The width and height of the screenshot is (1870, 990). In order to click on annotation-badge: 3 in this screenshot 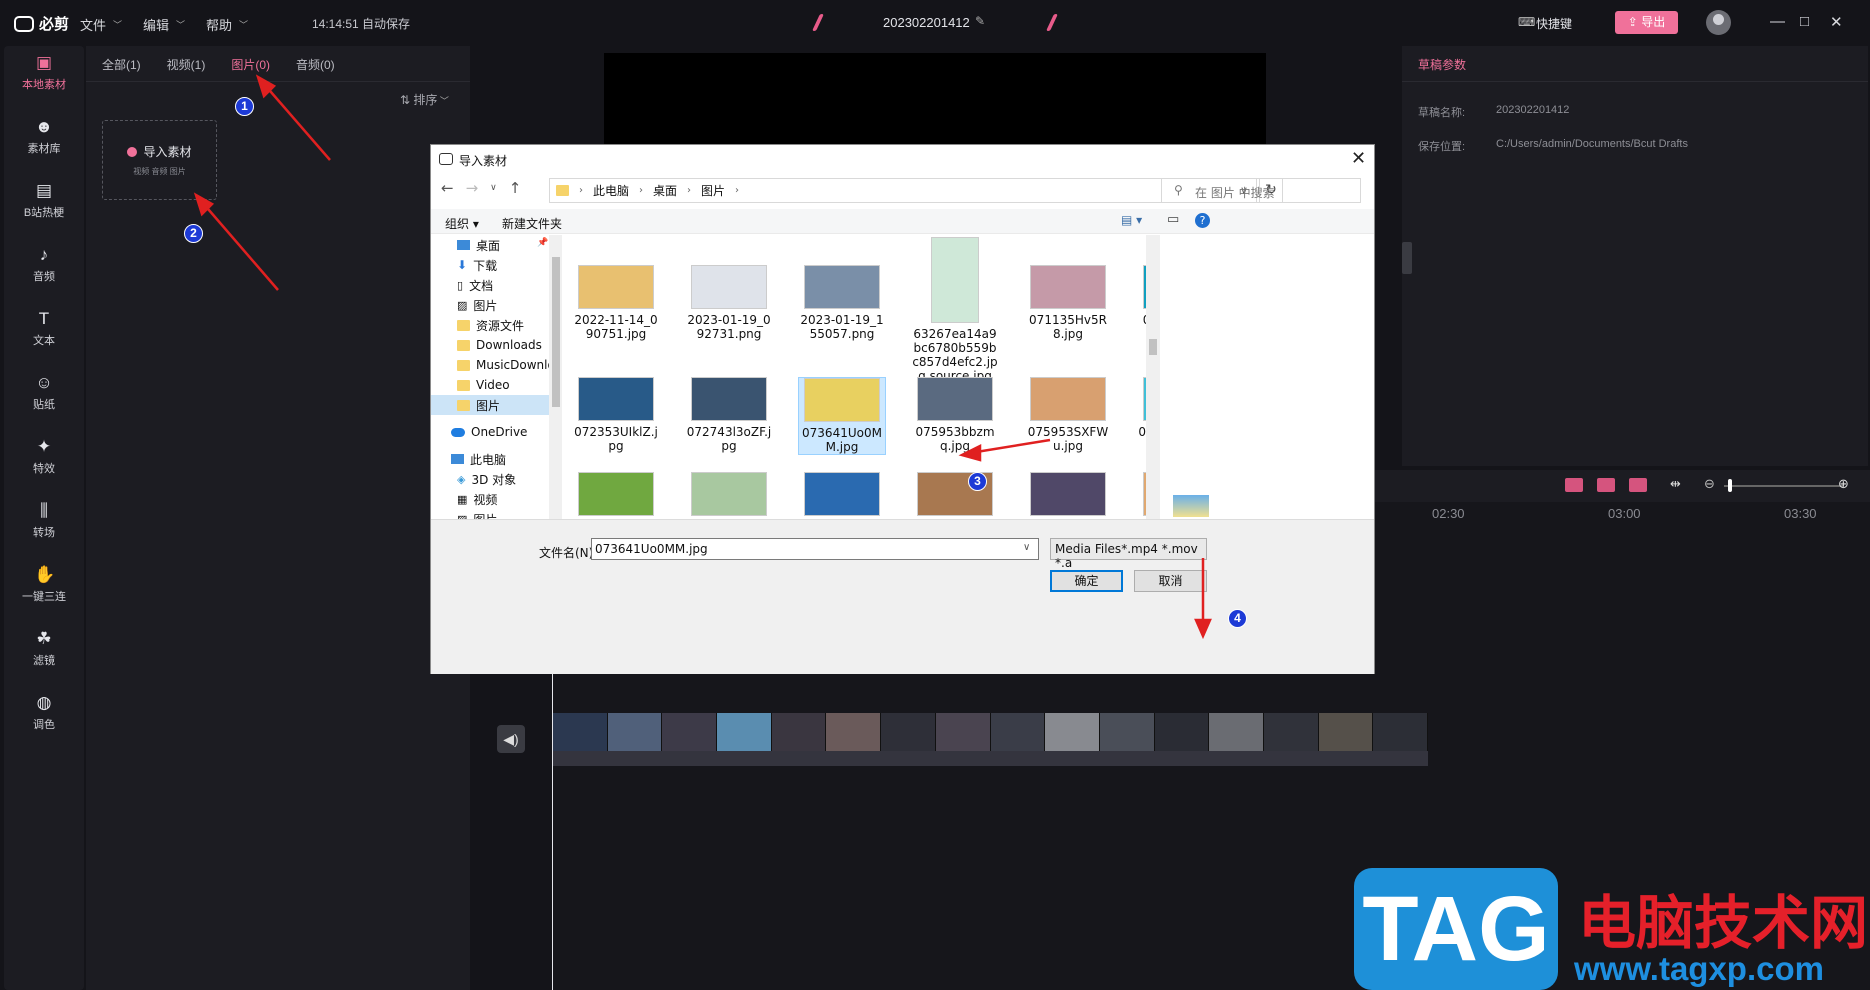, I will do `click(977, 481)`.